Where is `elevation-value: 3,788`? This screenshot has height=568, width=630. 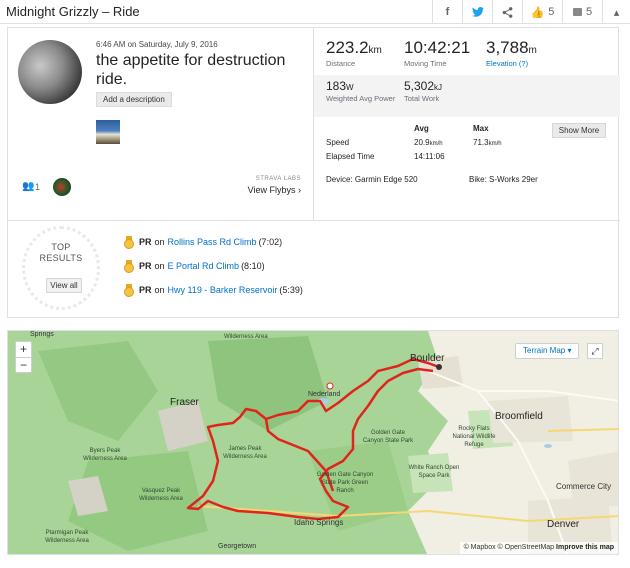
elevation-value: 3,788 is located at coordinates (507, 47).